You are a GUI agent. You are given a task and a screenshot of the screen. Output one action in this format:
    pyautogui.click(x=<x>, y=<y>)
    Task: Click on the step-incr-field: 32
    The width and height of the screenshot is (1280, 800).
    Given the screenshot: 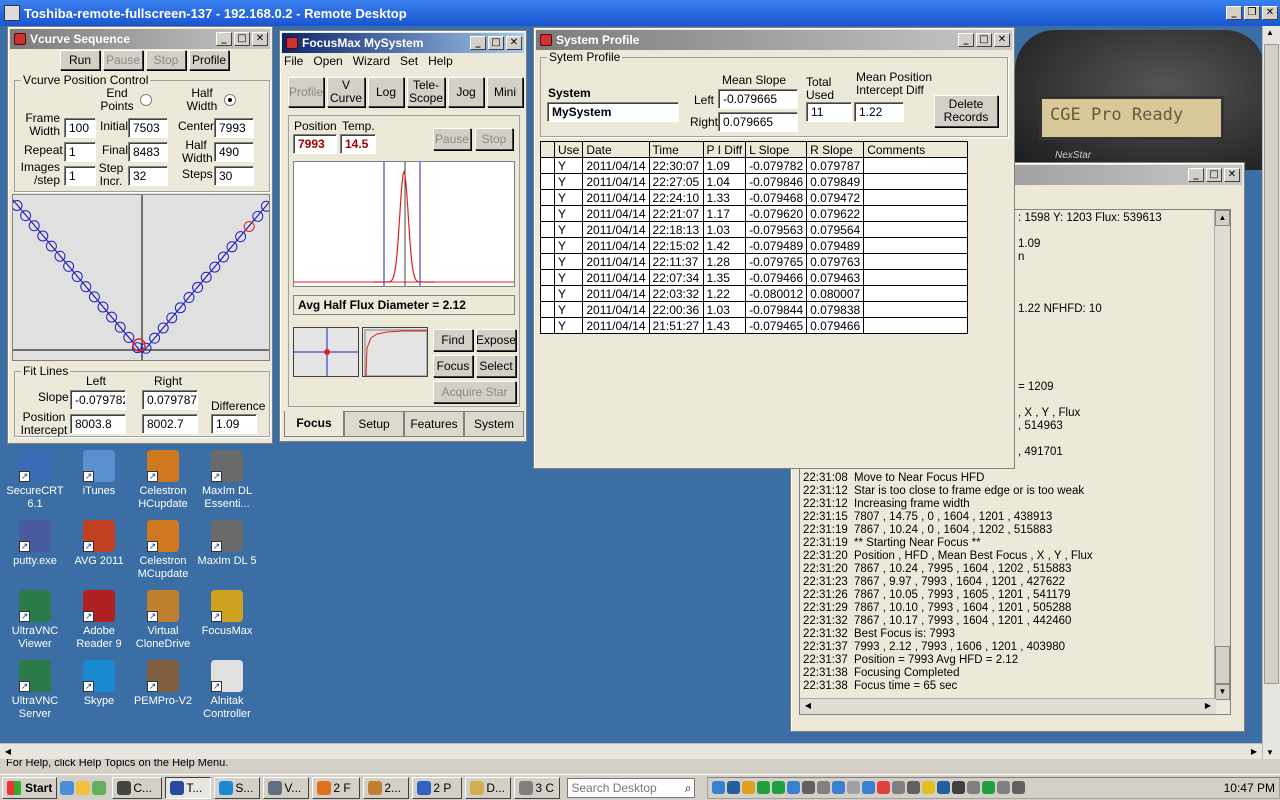 What is the action you would take?
    pyautogui.click(x=148, y=176)
    